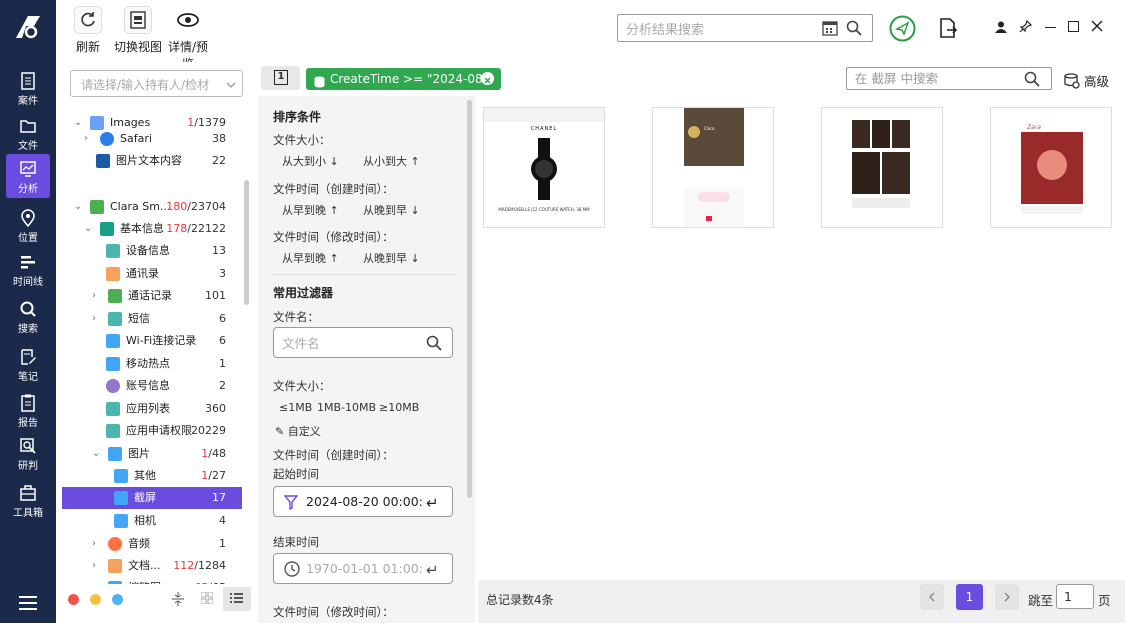  Describe the element at coordinates (1097, 27) in the screenshot. I see `close-icon` at that location.